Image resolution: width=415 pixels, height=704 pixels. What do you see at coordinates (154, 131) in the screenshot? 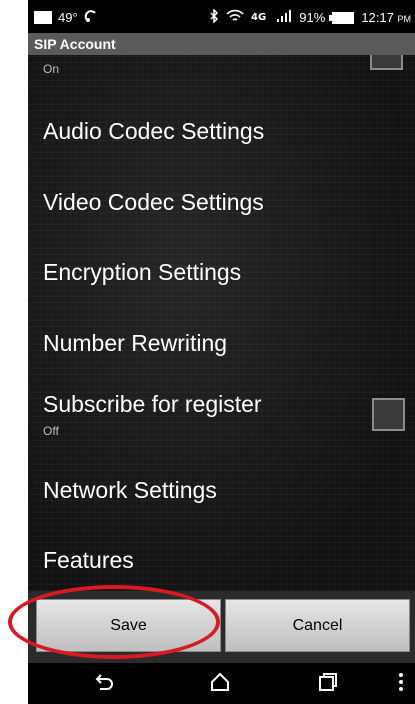
I see `audio-codec-label: Audio Codec Settings` at bounding box center [154, 131].